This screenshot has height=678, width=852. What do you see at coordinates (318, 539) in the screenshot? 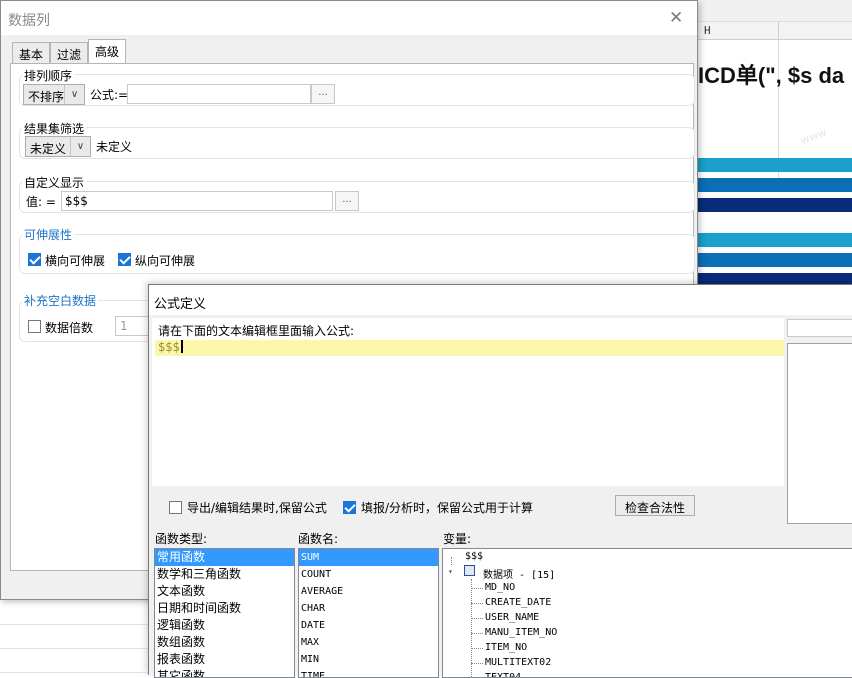
I see `function-name-label: 函数名:` at bounding box center [318, 539].